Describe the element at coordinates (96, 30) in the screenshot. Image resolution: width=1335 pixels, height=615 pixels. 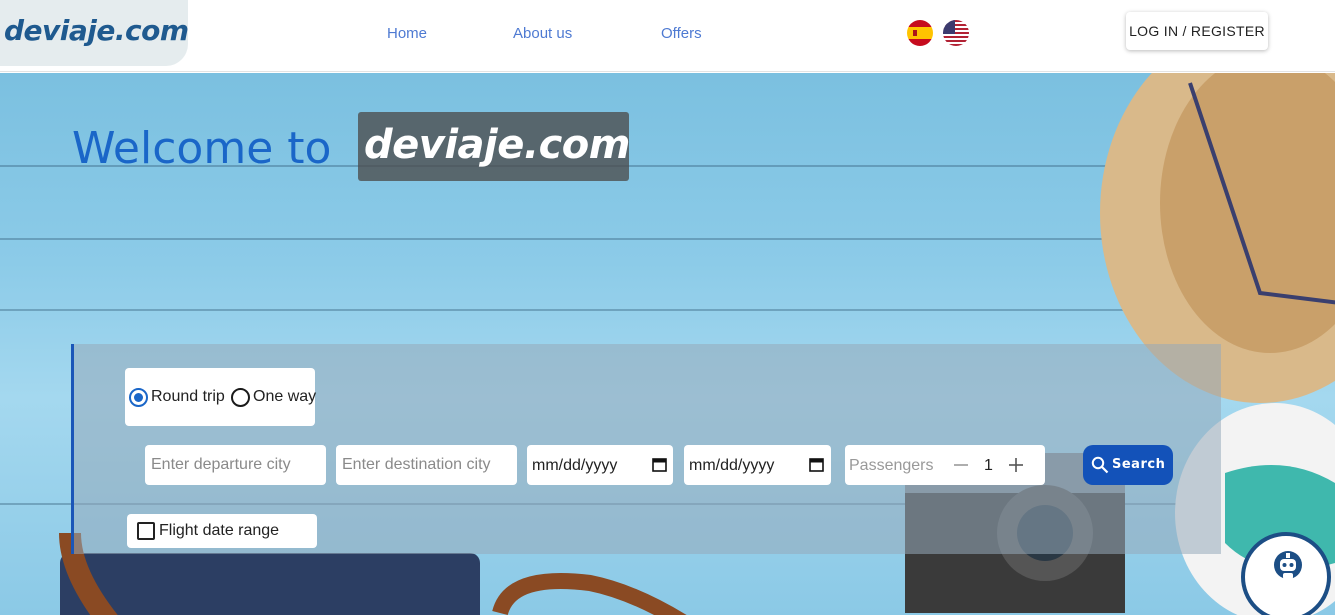
I see `site-logo: deviaje.com` at that location.